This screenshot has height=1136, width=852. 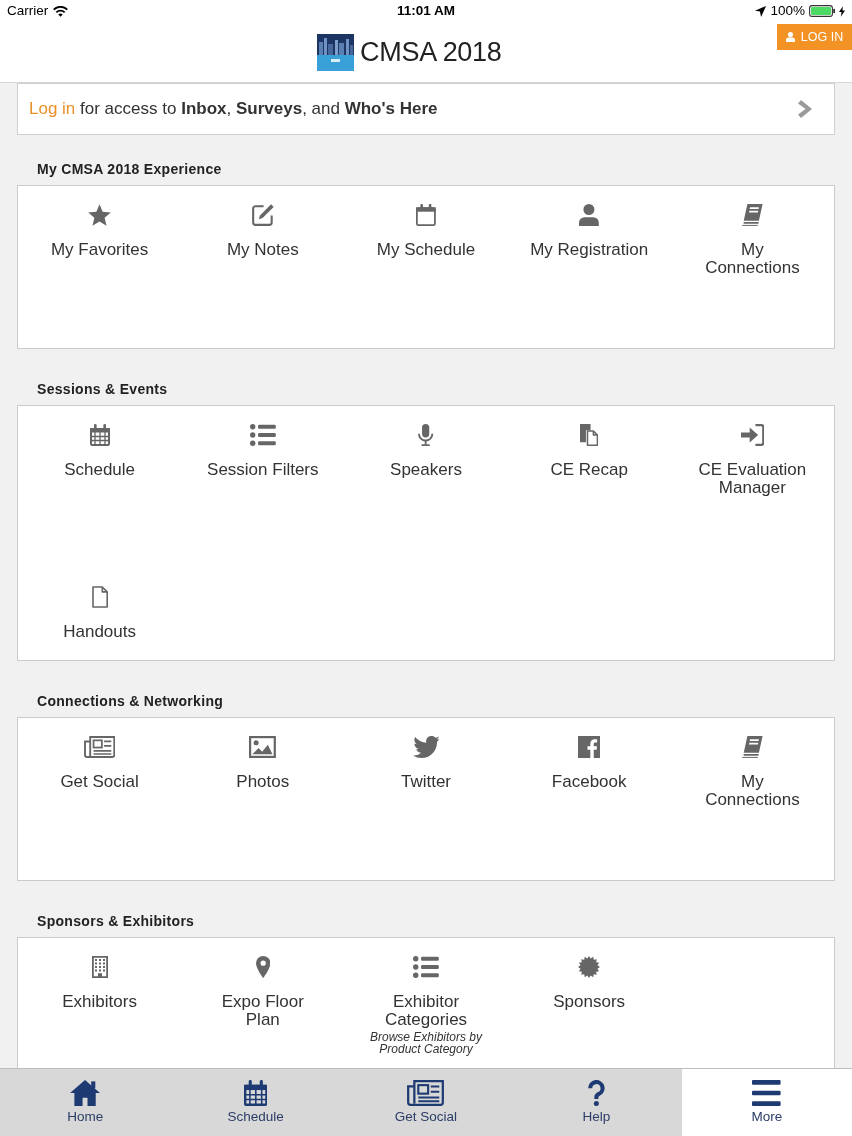 I want to click on menu-tile: Facebook, so click(x=589, y=763).